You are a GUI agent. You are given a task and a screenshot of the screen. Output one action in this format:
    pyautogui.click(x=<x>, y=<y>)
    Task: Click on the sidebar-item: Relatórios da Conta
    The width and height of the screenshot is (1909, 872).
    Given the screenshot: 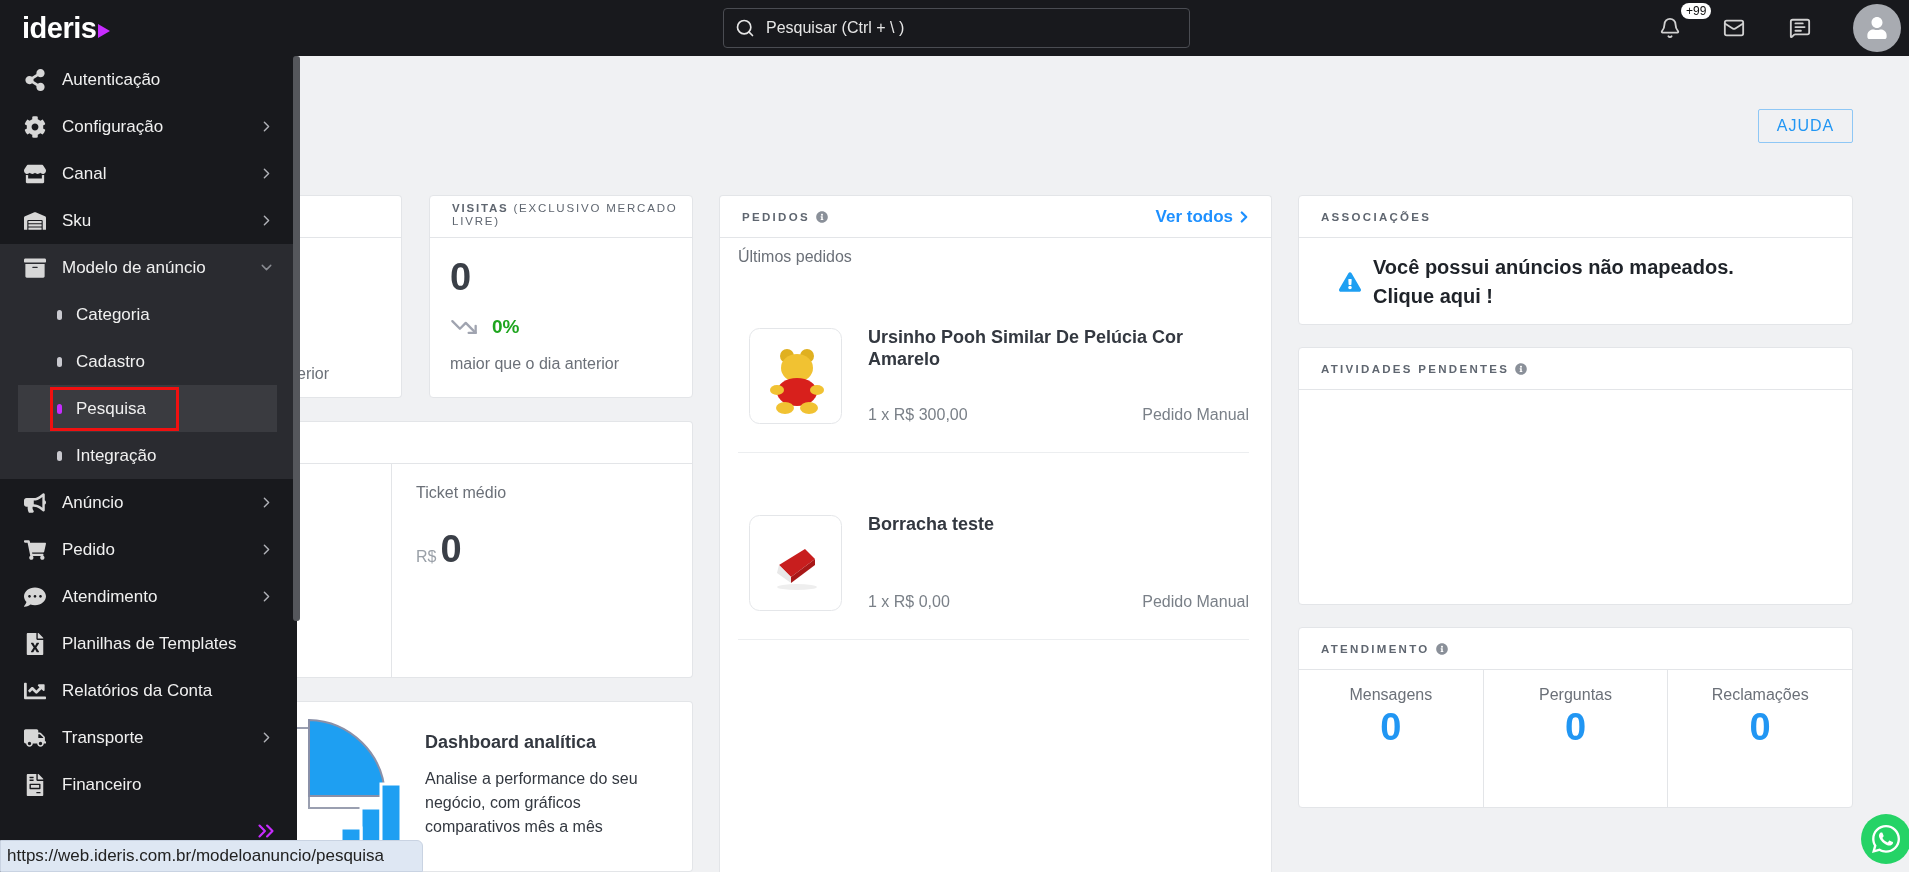 What is the action you would take?
    pyautogui.click(x=148, y=690)
    